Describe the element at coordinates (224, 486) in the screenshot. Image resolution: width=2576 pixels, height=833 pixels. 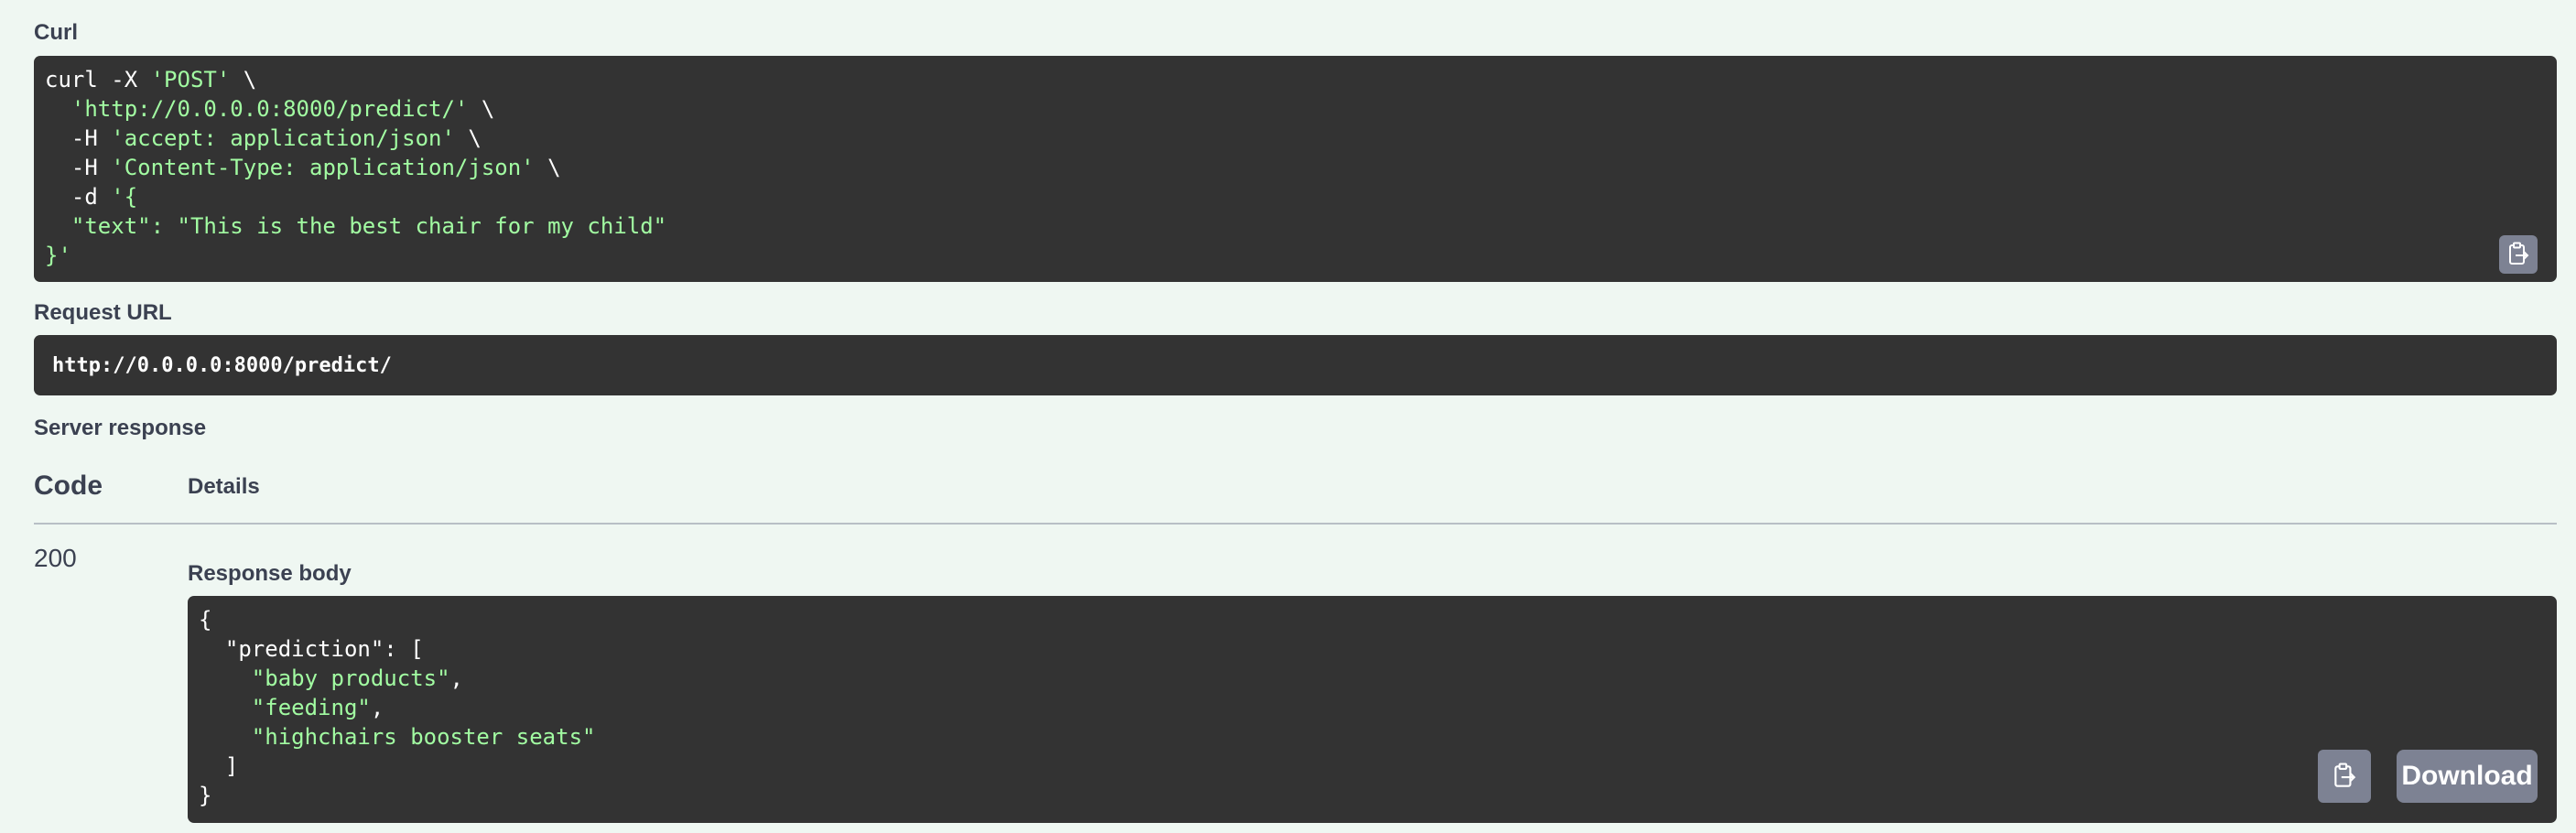
I see `details-column-header: Details` at that location.